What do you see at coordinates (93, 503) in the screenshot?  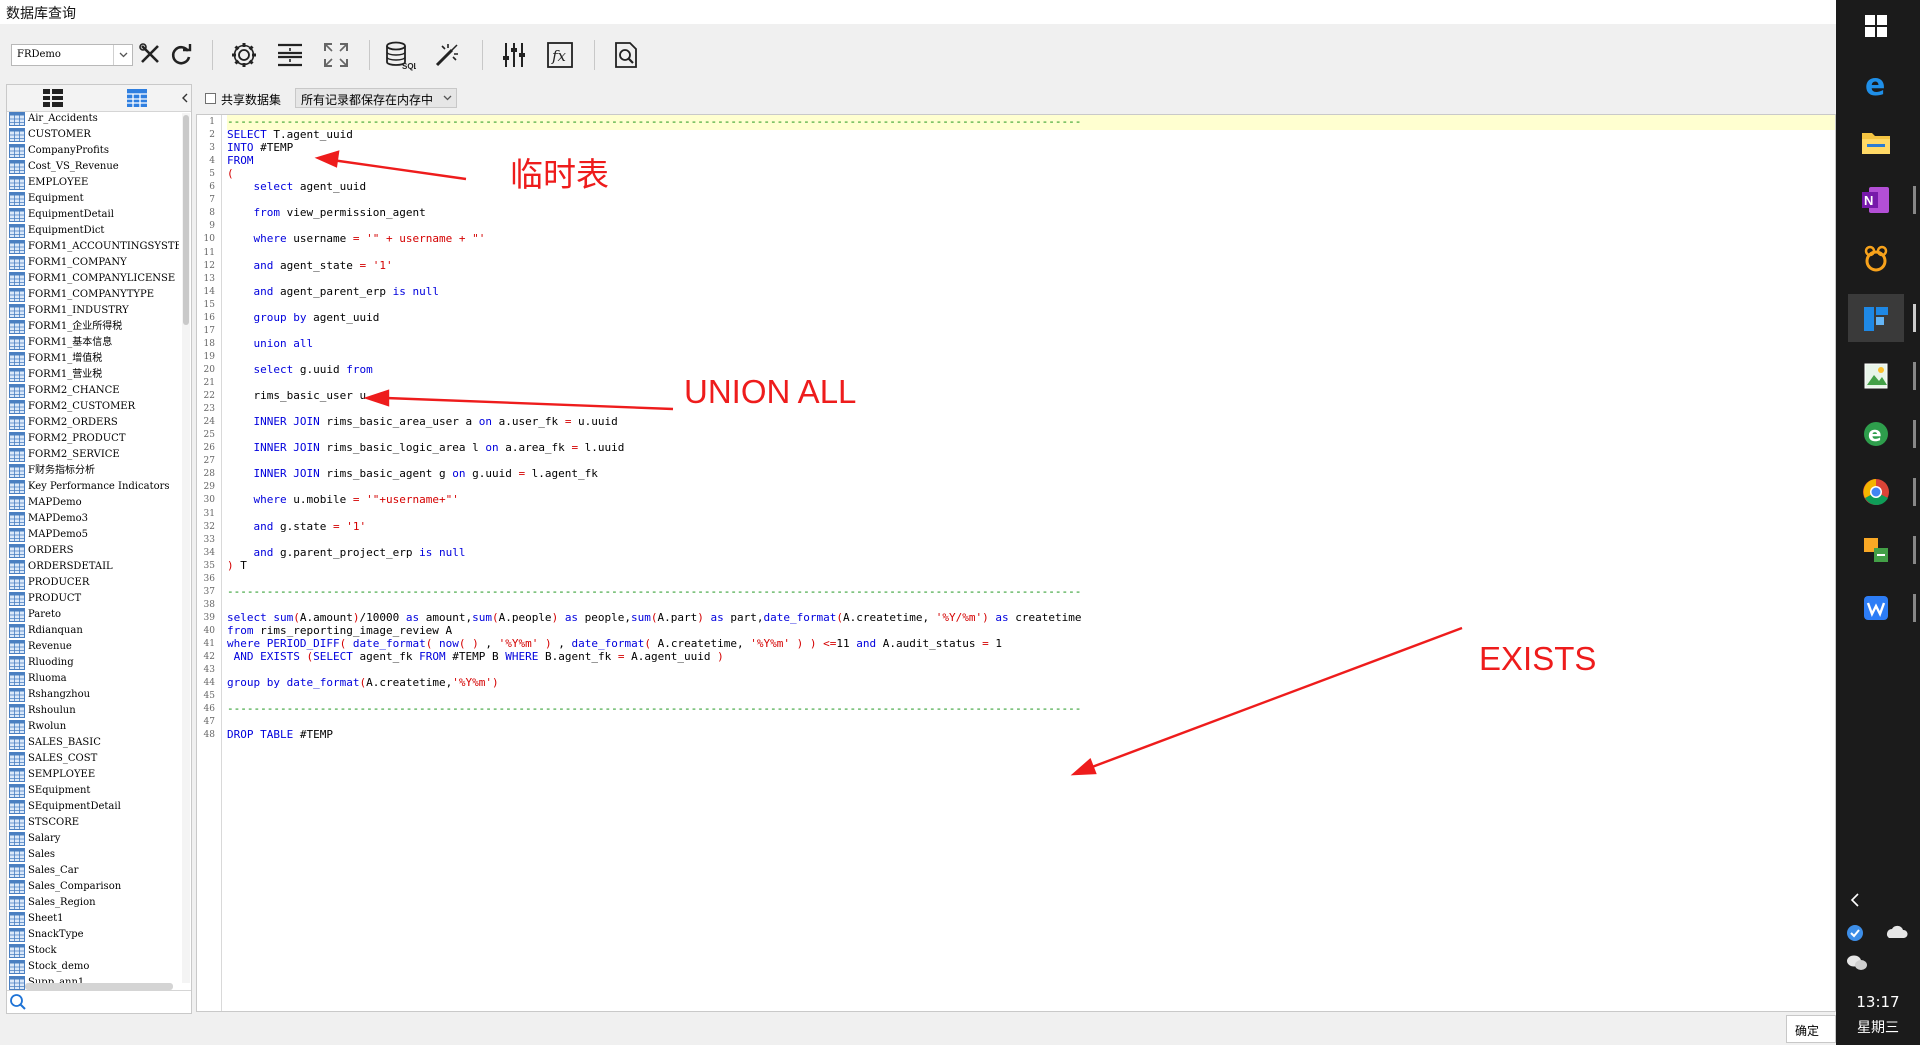 I see `table-list-item: MAPDemo` at bounding box center [93, 503].